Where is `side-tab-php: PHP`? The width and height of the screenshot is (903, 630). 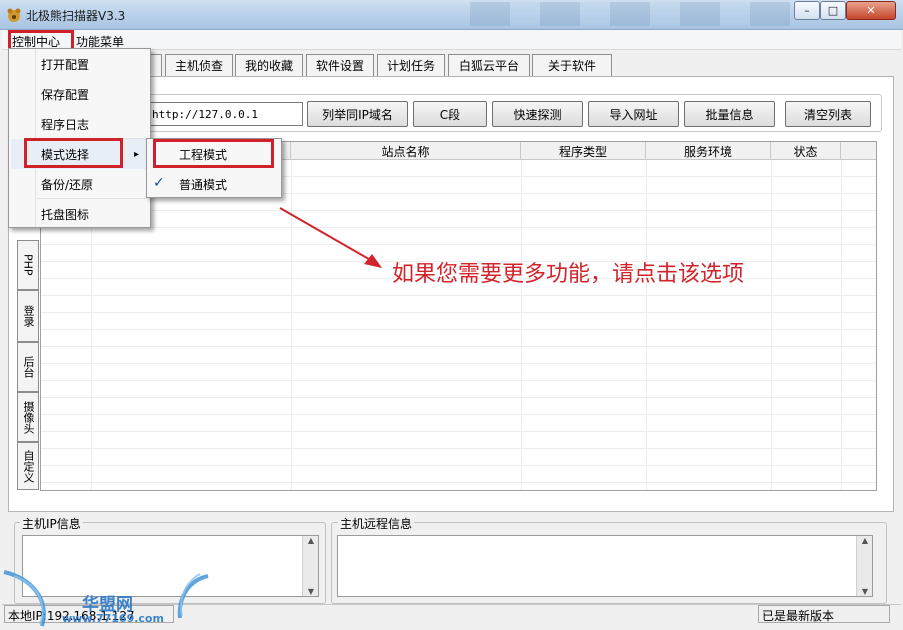
side-tab-php: PHP is located at coordinates (28, 265).